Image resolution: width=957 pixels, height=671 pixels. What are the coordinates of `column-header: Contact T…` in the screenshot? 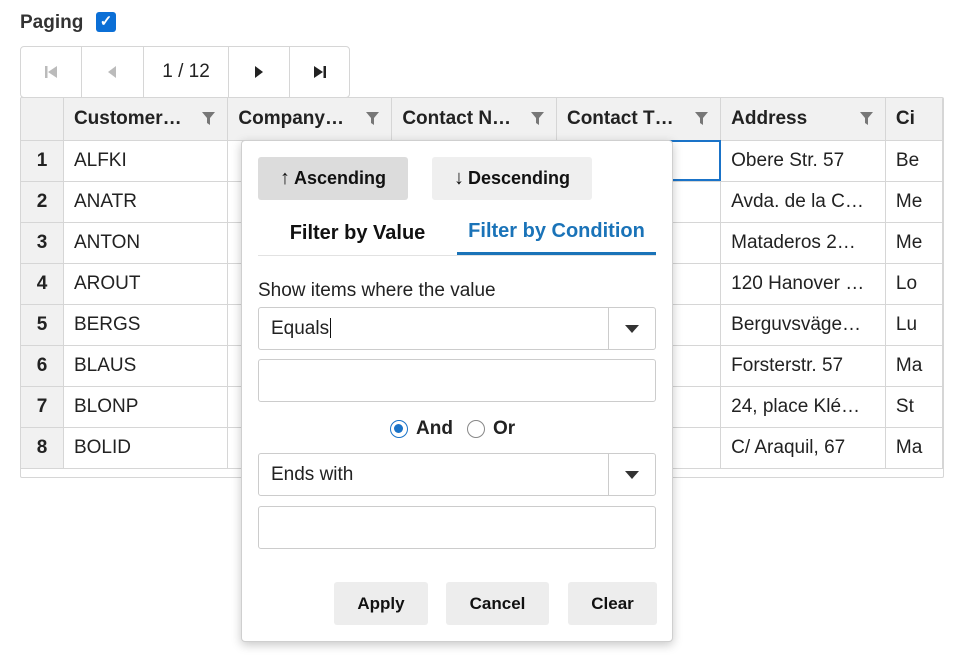 It's located at (639, 119).